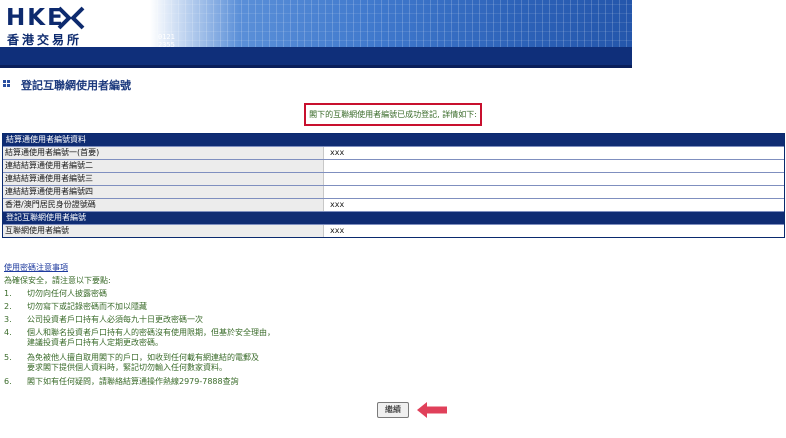 Image resolution: width=786 pixels, height=438 pixels. Describe the element at coordinates (46, 139) in the screenshot. I see `section-header-text: 結算通使用者編號資料` at that location.